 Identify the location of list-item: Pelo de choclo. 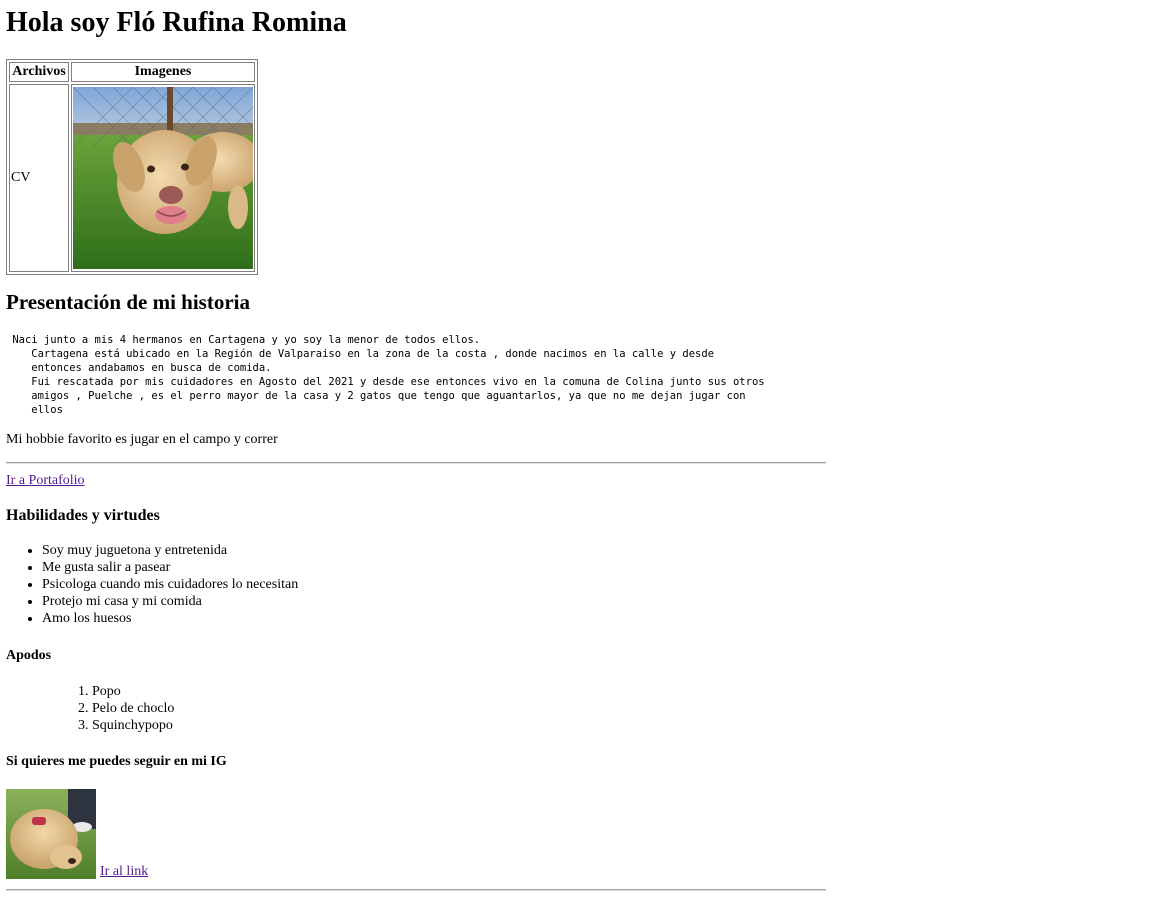
(133, 708).